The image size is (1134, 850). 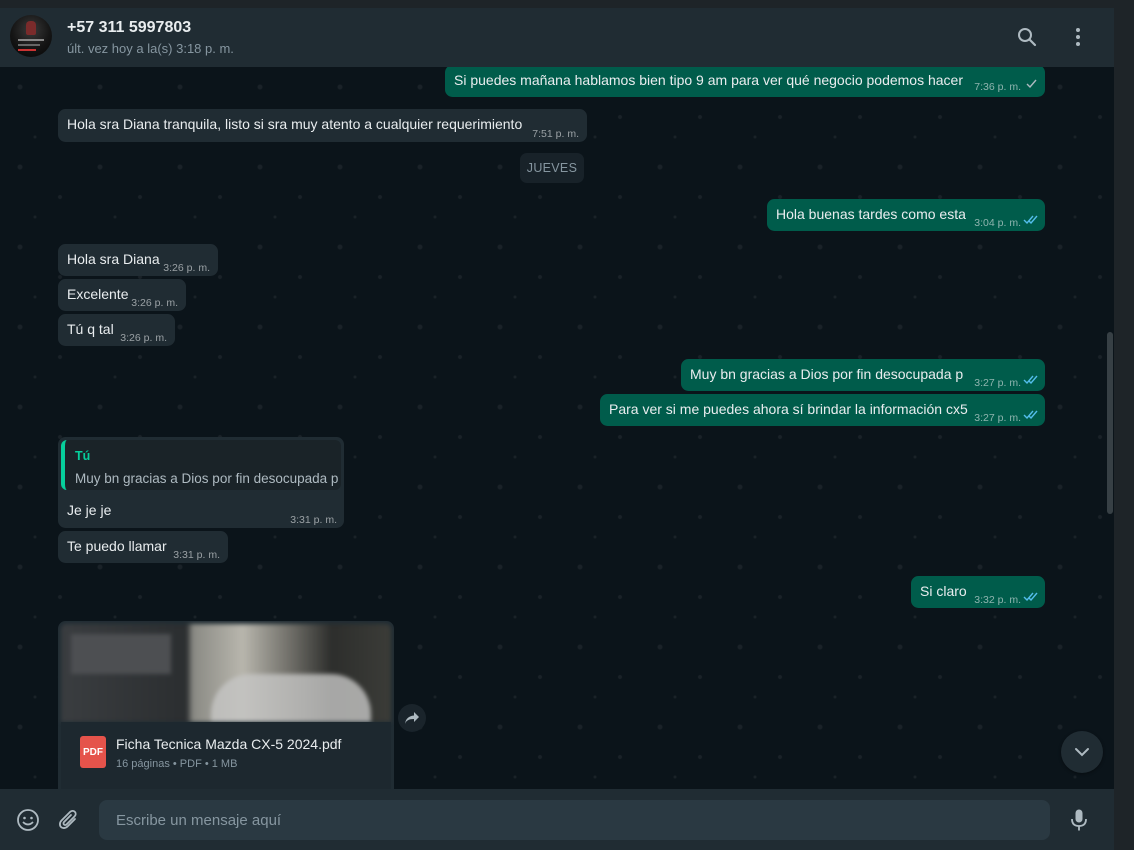 I want to click on message-text: Si claro, so click(x=943, y=591).